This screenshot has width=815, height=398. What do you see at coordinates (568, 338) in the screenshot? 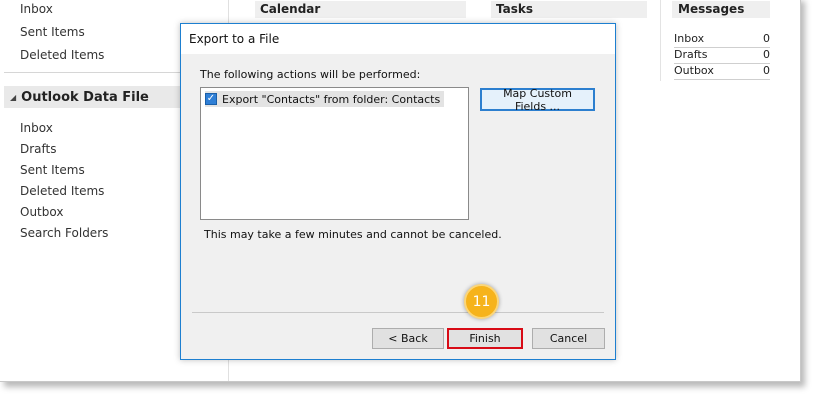
I see `cancel-button: Cancel` at bounding box center [568, 338].